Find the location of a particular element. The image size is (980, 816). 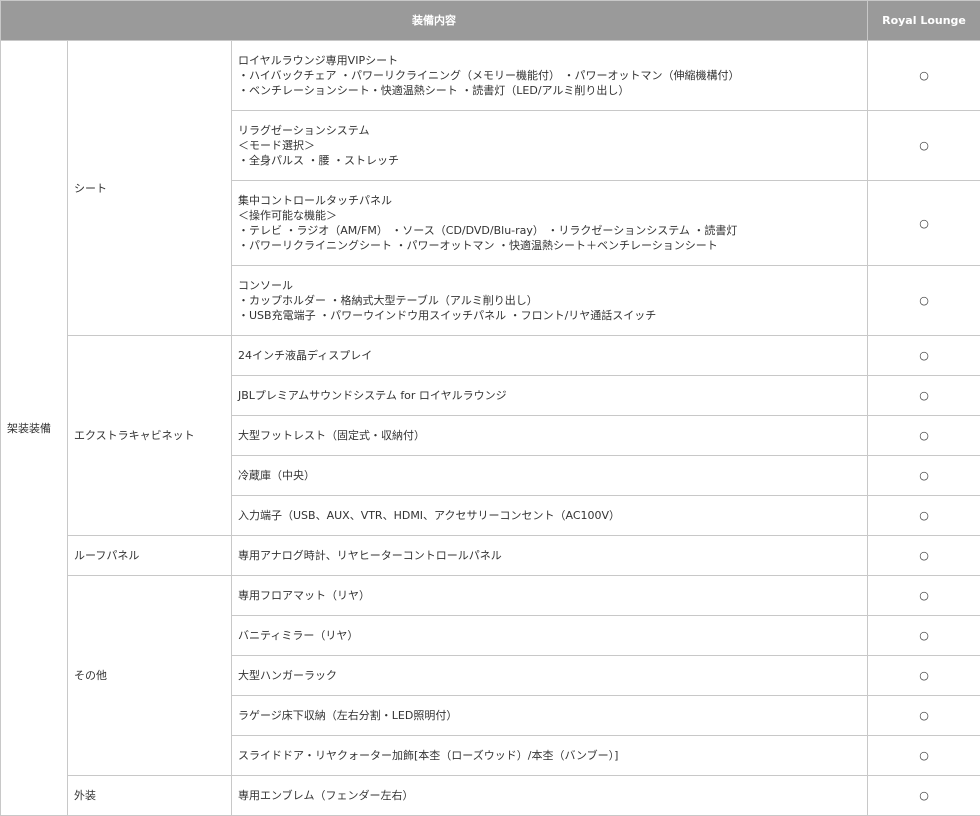

group-cell: ルーフパネル is located at coordinates (149, 555).